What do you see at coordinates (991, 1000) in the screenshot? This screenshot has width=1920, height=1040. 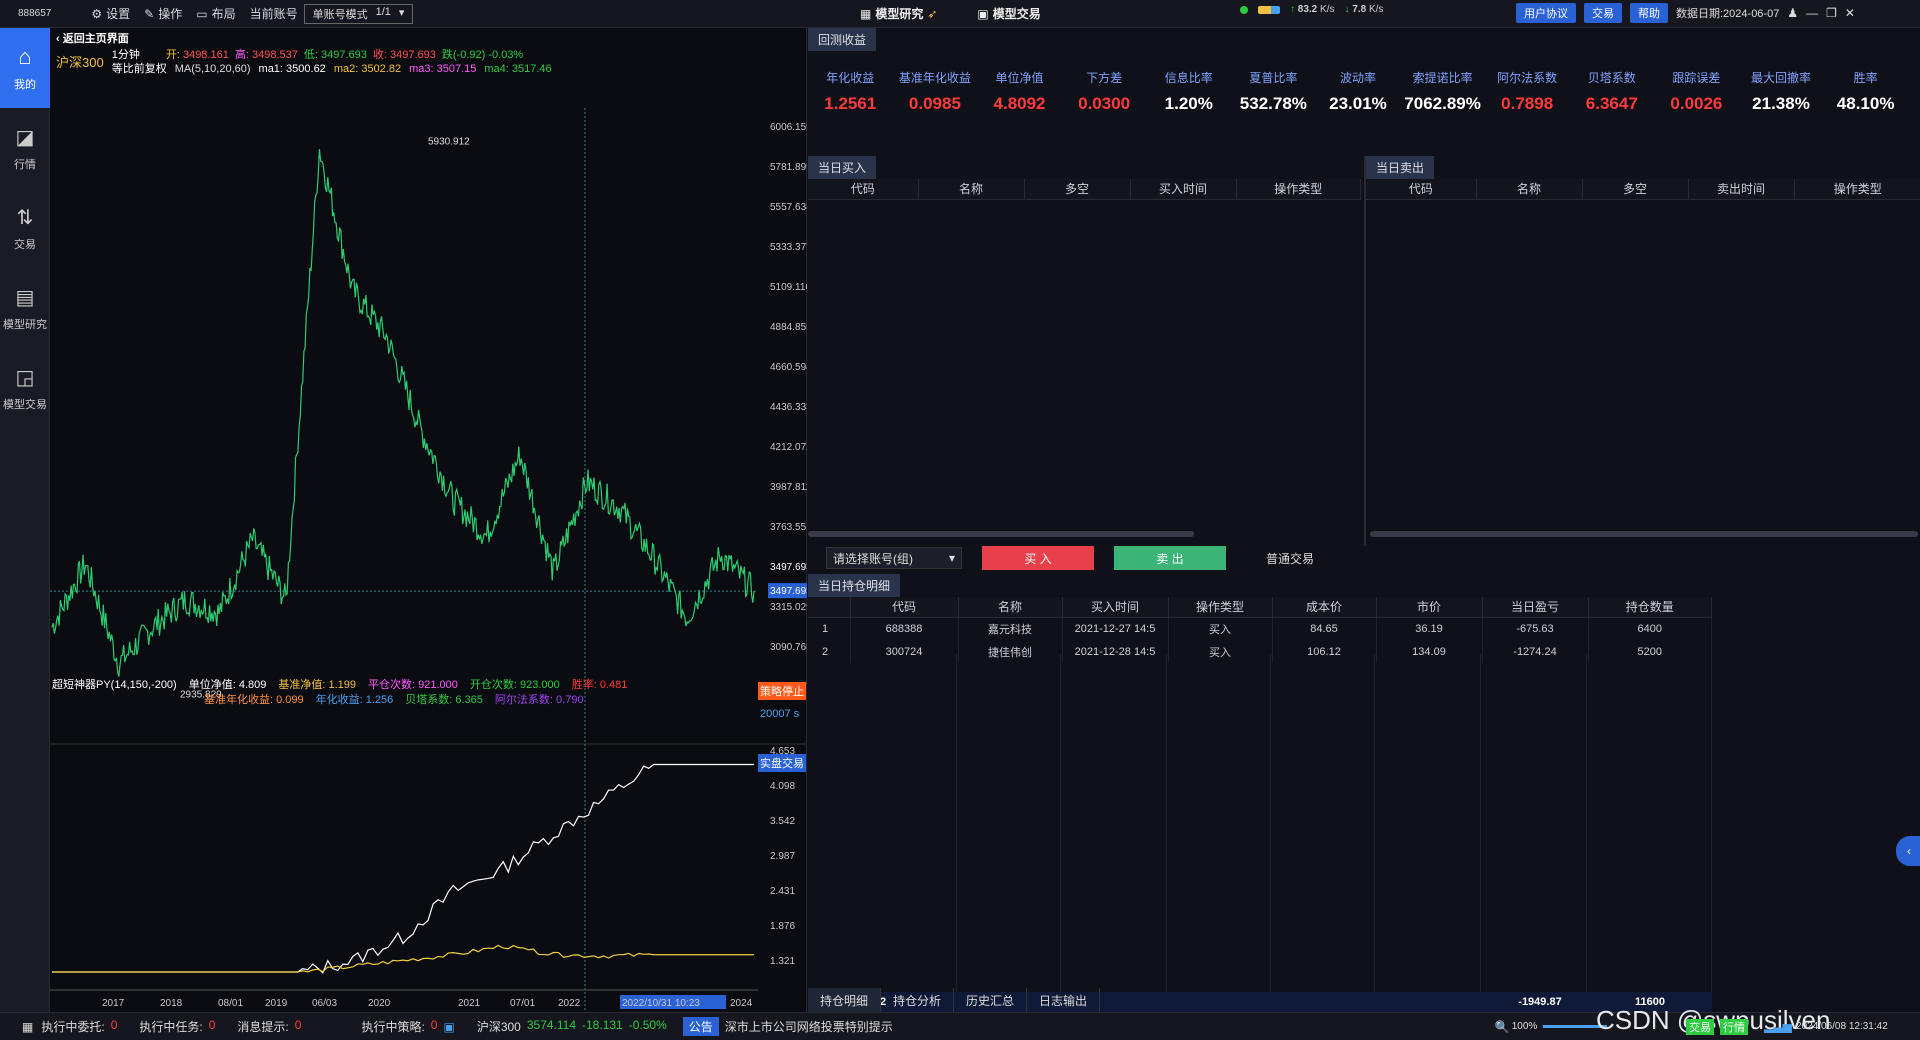 I see `tab-history-summary: 历史汇总` at bounding box center [991, 1000].